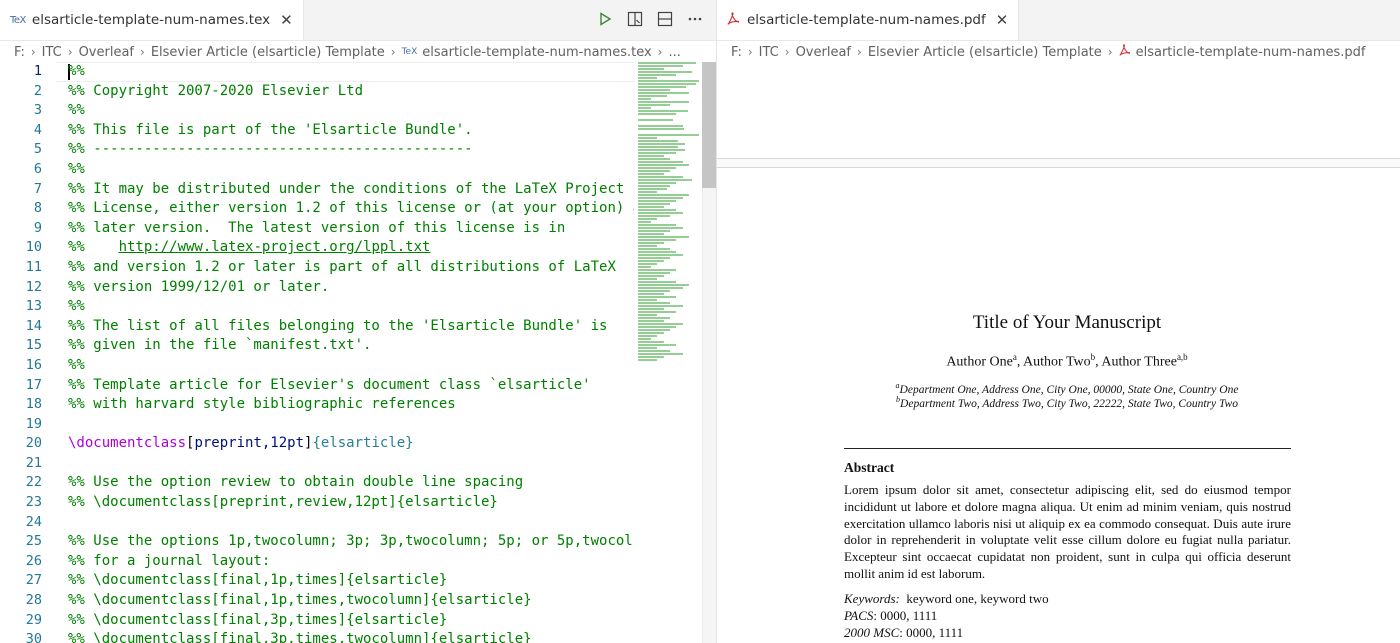 This screenshot has width=1400, height=643. Describe the element at coordinates (152, 20) in the screenshot. I see `tex-file-tab: TeX elsarticle-template-num-names.tex ✕` at that location.